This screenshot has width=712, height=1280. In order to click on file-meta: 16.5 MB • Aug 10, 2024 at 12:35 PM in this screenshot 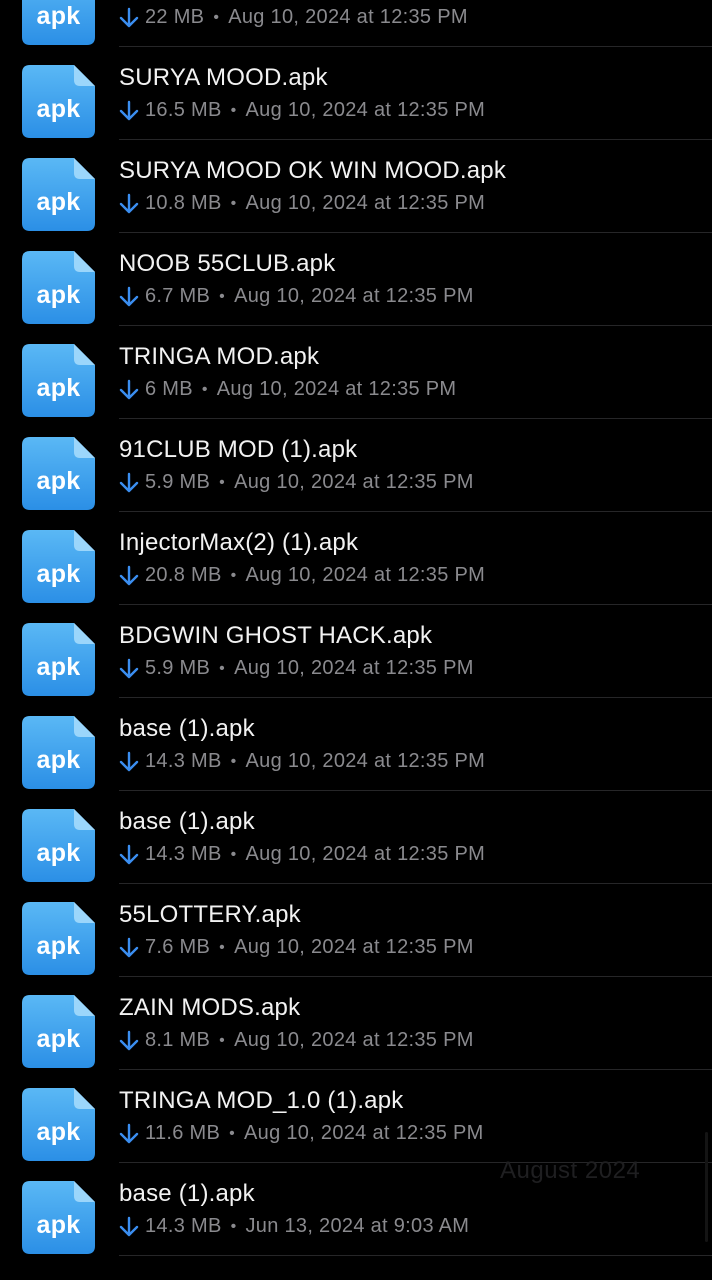, I will do `click(302, 110)`.